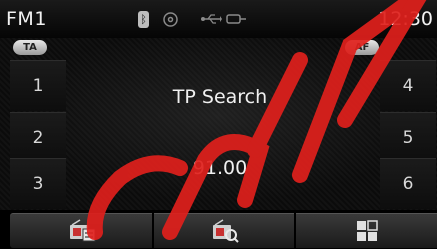 The image size is (437, 249). Describe the element at coordinates (192, 19) in the screenshot. I see `status-icons: ᛒ` at that location.